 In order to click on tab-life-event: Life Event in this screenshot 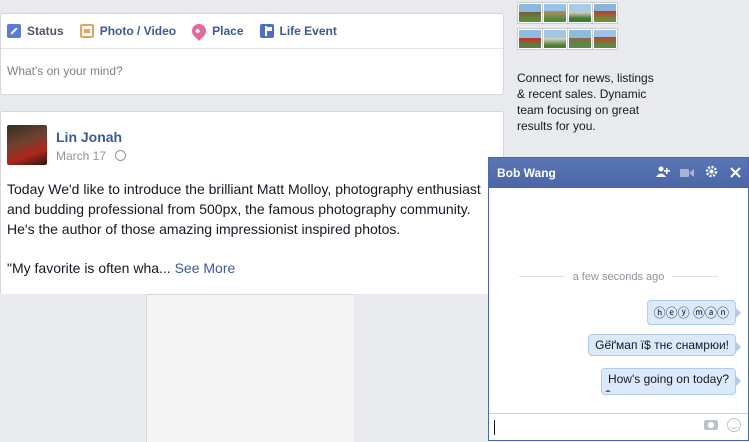, I will do `click(298, 31)`.